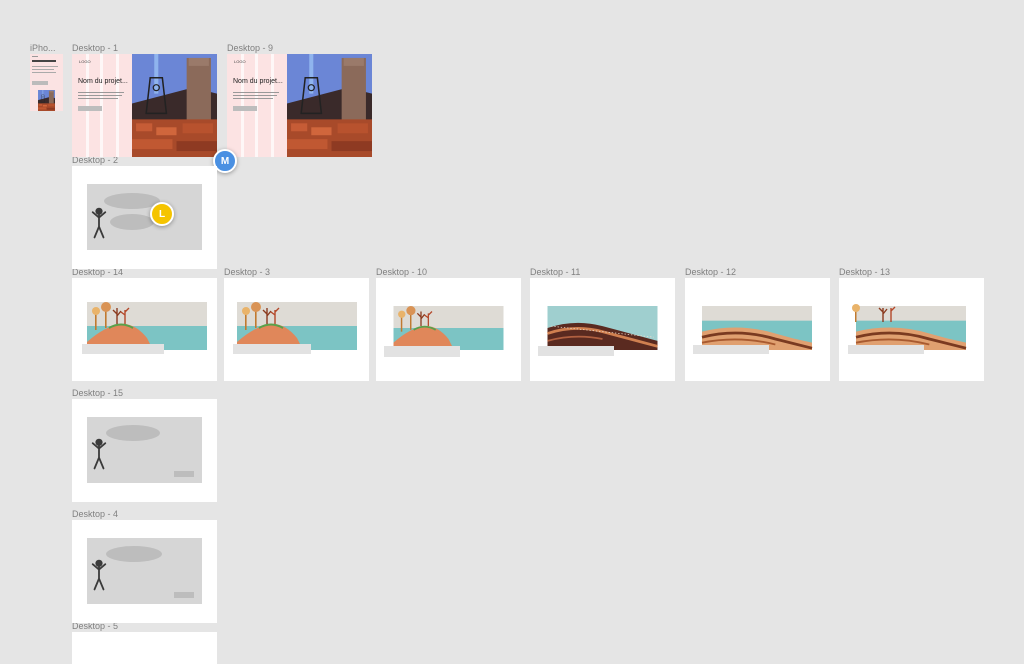  I want to click on frame-label-desktop-11: Desktop - 11, so click(555, 272).